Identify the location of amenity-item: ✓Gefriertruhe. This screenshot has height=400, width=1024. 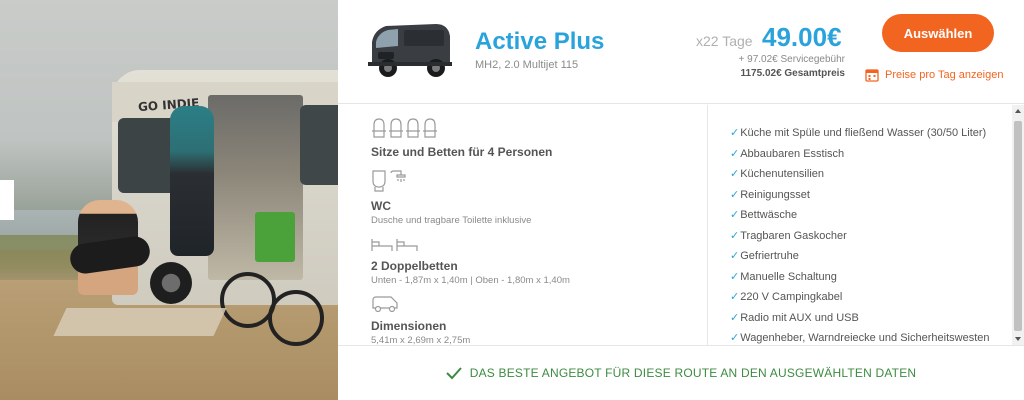
(764, 256).